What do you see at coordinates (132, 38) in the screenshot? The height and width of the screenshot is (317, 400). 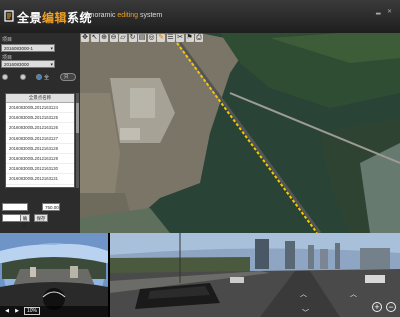 I see `refresh-icon: ↻` at bounding box center [132, 38].